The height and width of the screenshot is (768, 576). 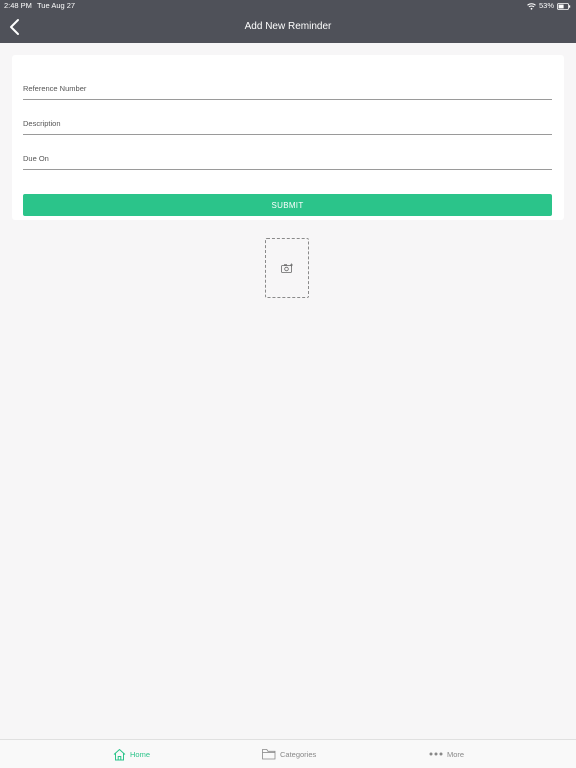 I want to click on tab-bar: Home Categories More, so click(x=288, y=753).